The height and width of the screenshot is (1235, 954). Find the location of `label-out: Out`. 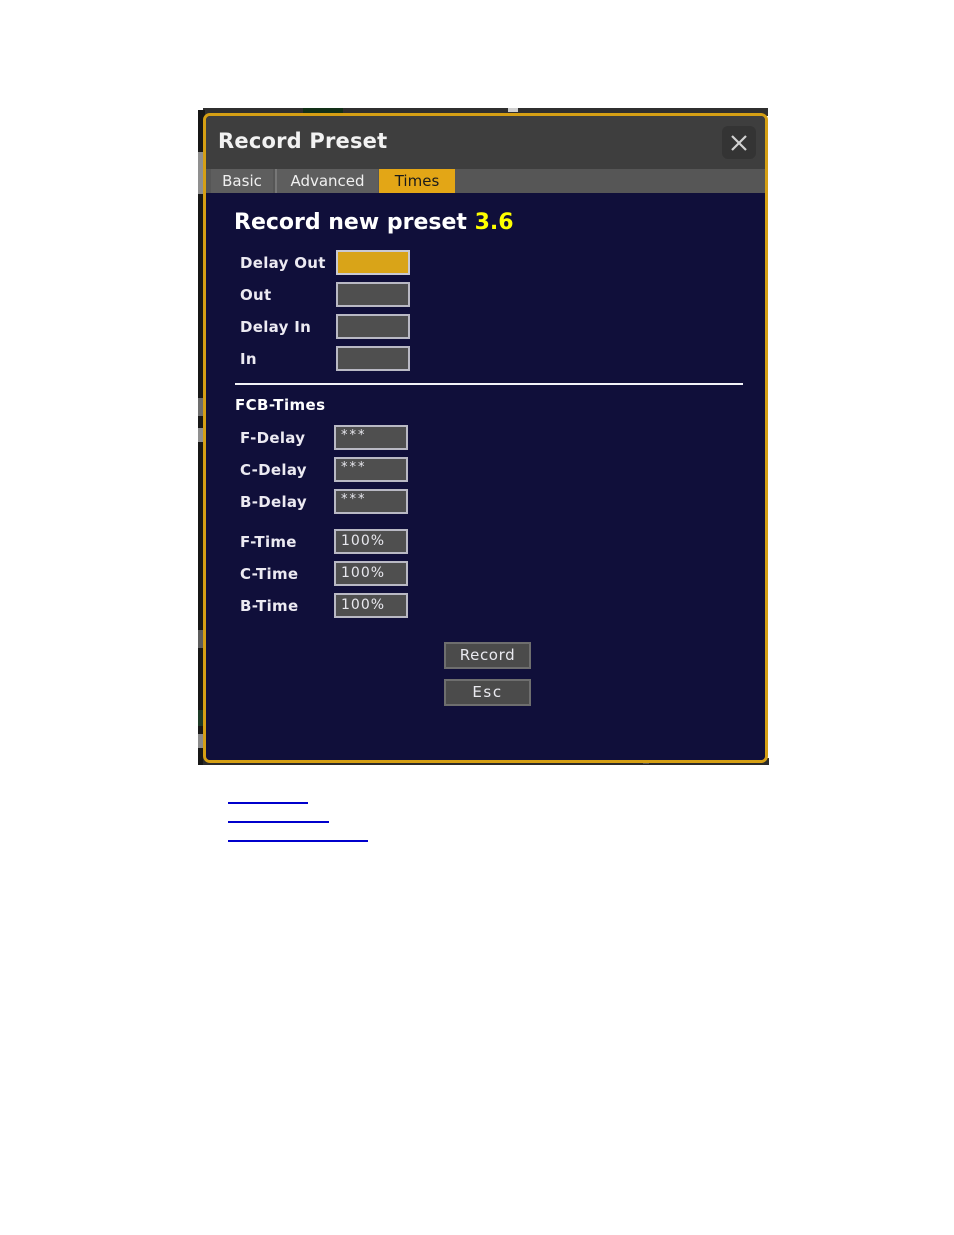

label-out: Out is located at coordinates (256, 295).